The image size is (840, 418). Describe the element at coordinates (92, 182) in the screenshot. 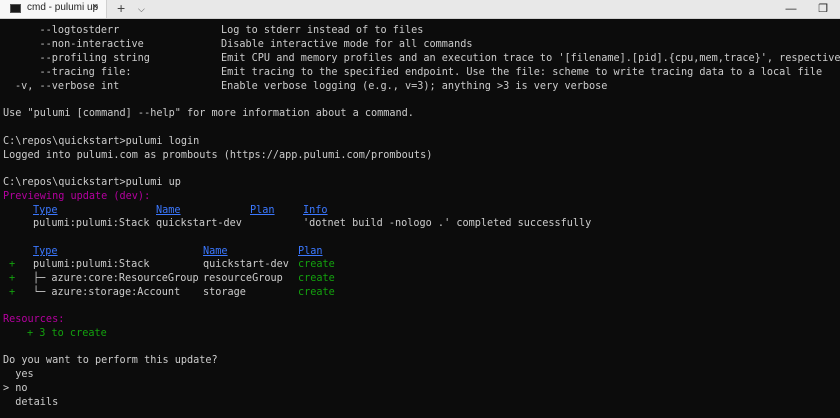

I see `up-prompt: C:\repos\quickstart>pulumi up` at that location.